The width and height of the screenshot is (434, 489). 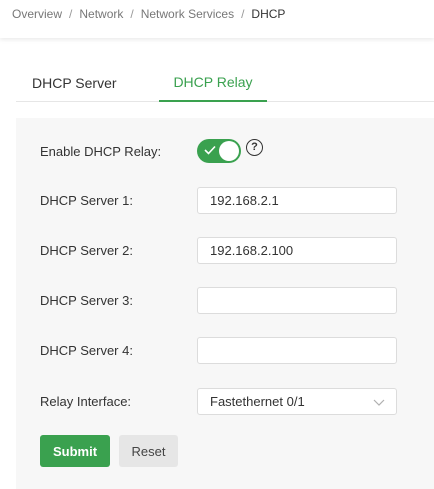 I want to click on enable-relay-label: Enable DHCP Relay:, so click(x=101, y=151).